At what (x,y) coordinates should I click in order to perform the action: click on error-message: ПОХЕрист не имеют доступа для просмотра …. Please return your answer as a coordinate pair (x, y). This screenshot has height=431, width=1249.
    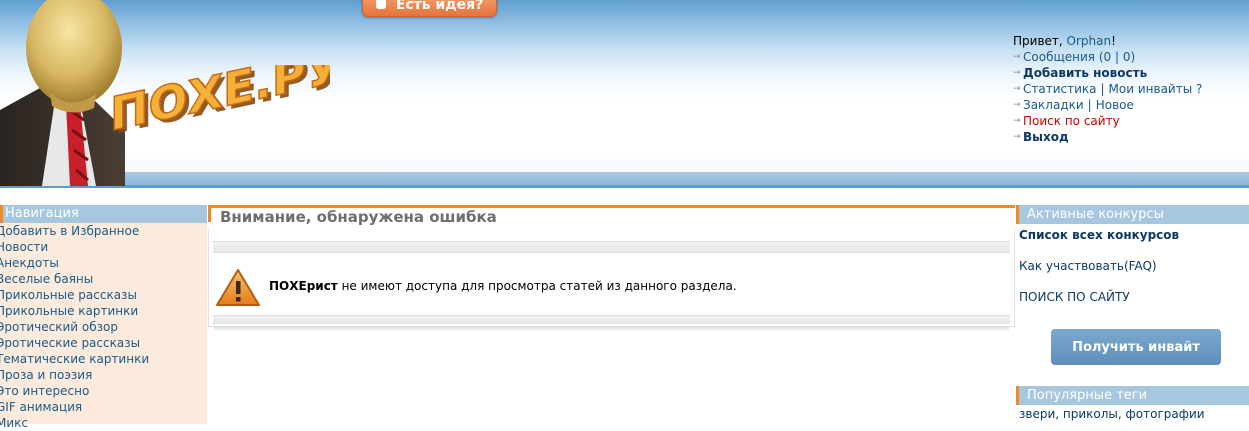
    Looking at the image, I should click on (503, 286).